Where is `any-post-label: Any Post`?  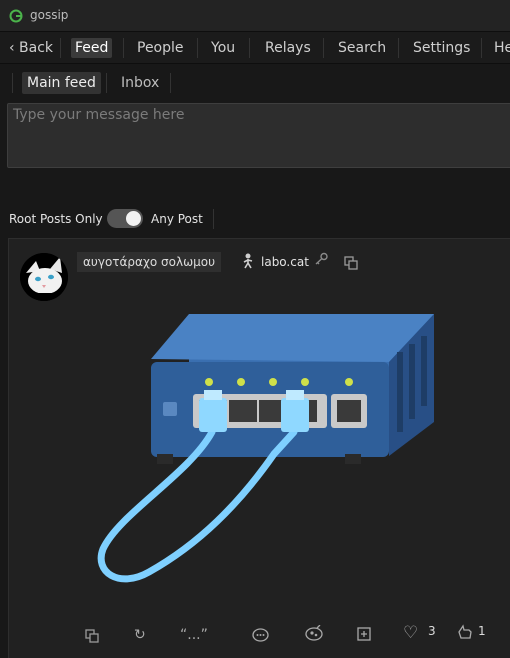
any-post-label: Any Post is located at coordinates (177, 219).